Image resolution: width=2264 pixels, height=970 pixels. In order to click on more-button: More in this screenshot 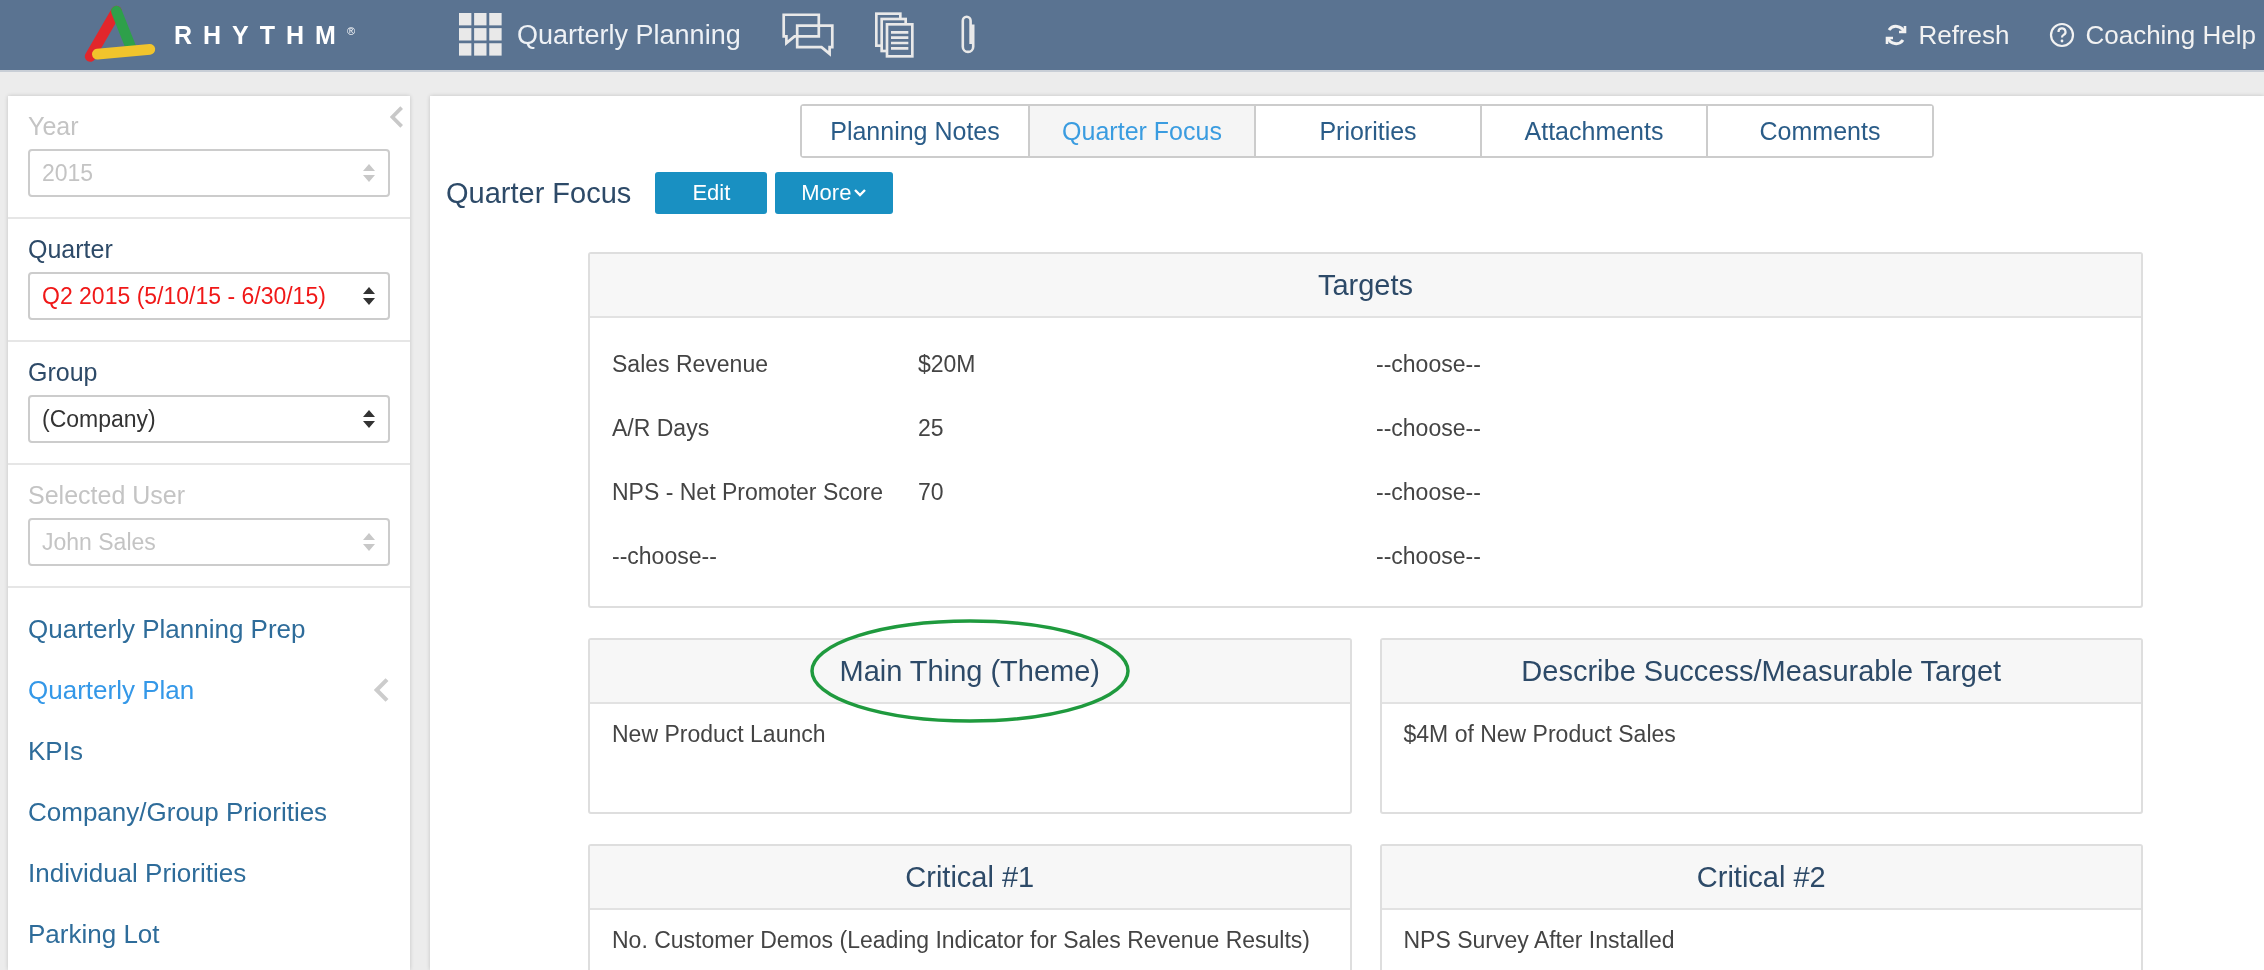, I will do `click(834, 193)`.